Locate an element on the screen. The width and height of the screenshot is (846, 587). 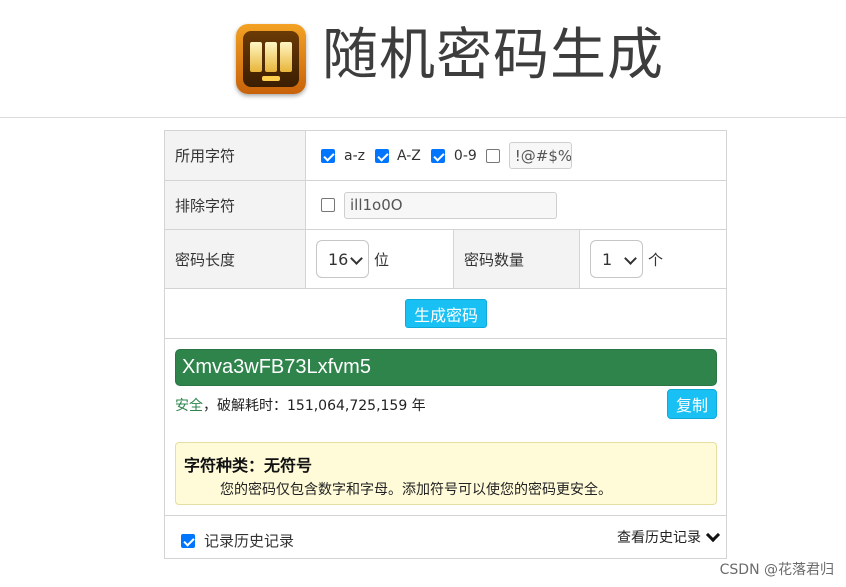
count-unit: 个 is located at coordinates (656, 259).